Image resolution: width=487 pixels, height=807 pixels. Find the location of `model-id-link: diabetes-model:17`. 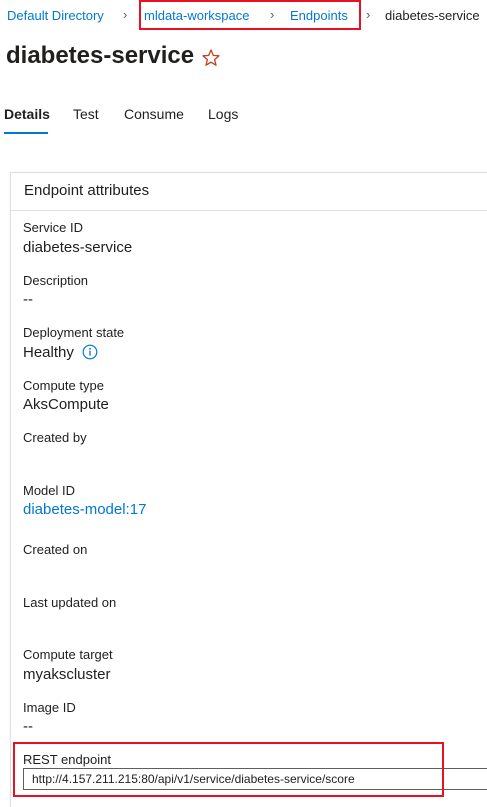

model-id-link: diabetes-model:17 is located at coordinates (84, 509).